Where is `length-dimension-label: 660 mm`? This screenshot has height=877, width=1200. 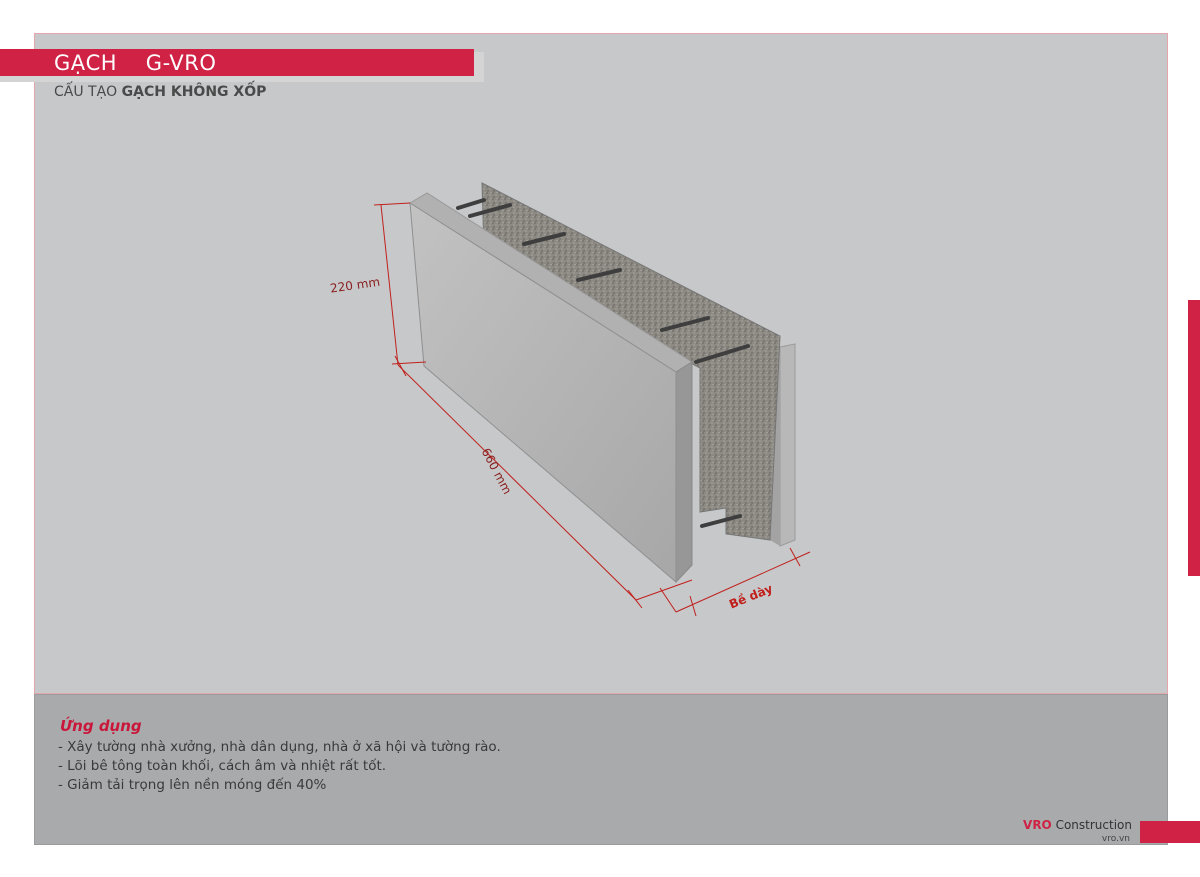 length-dimension-label: 660 mm is located at coordinates (497, 471).